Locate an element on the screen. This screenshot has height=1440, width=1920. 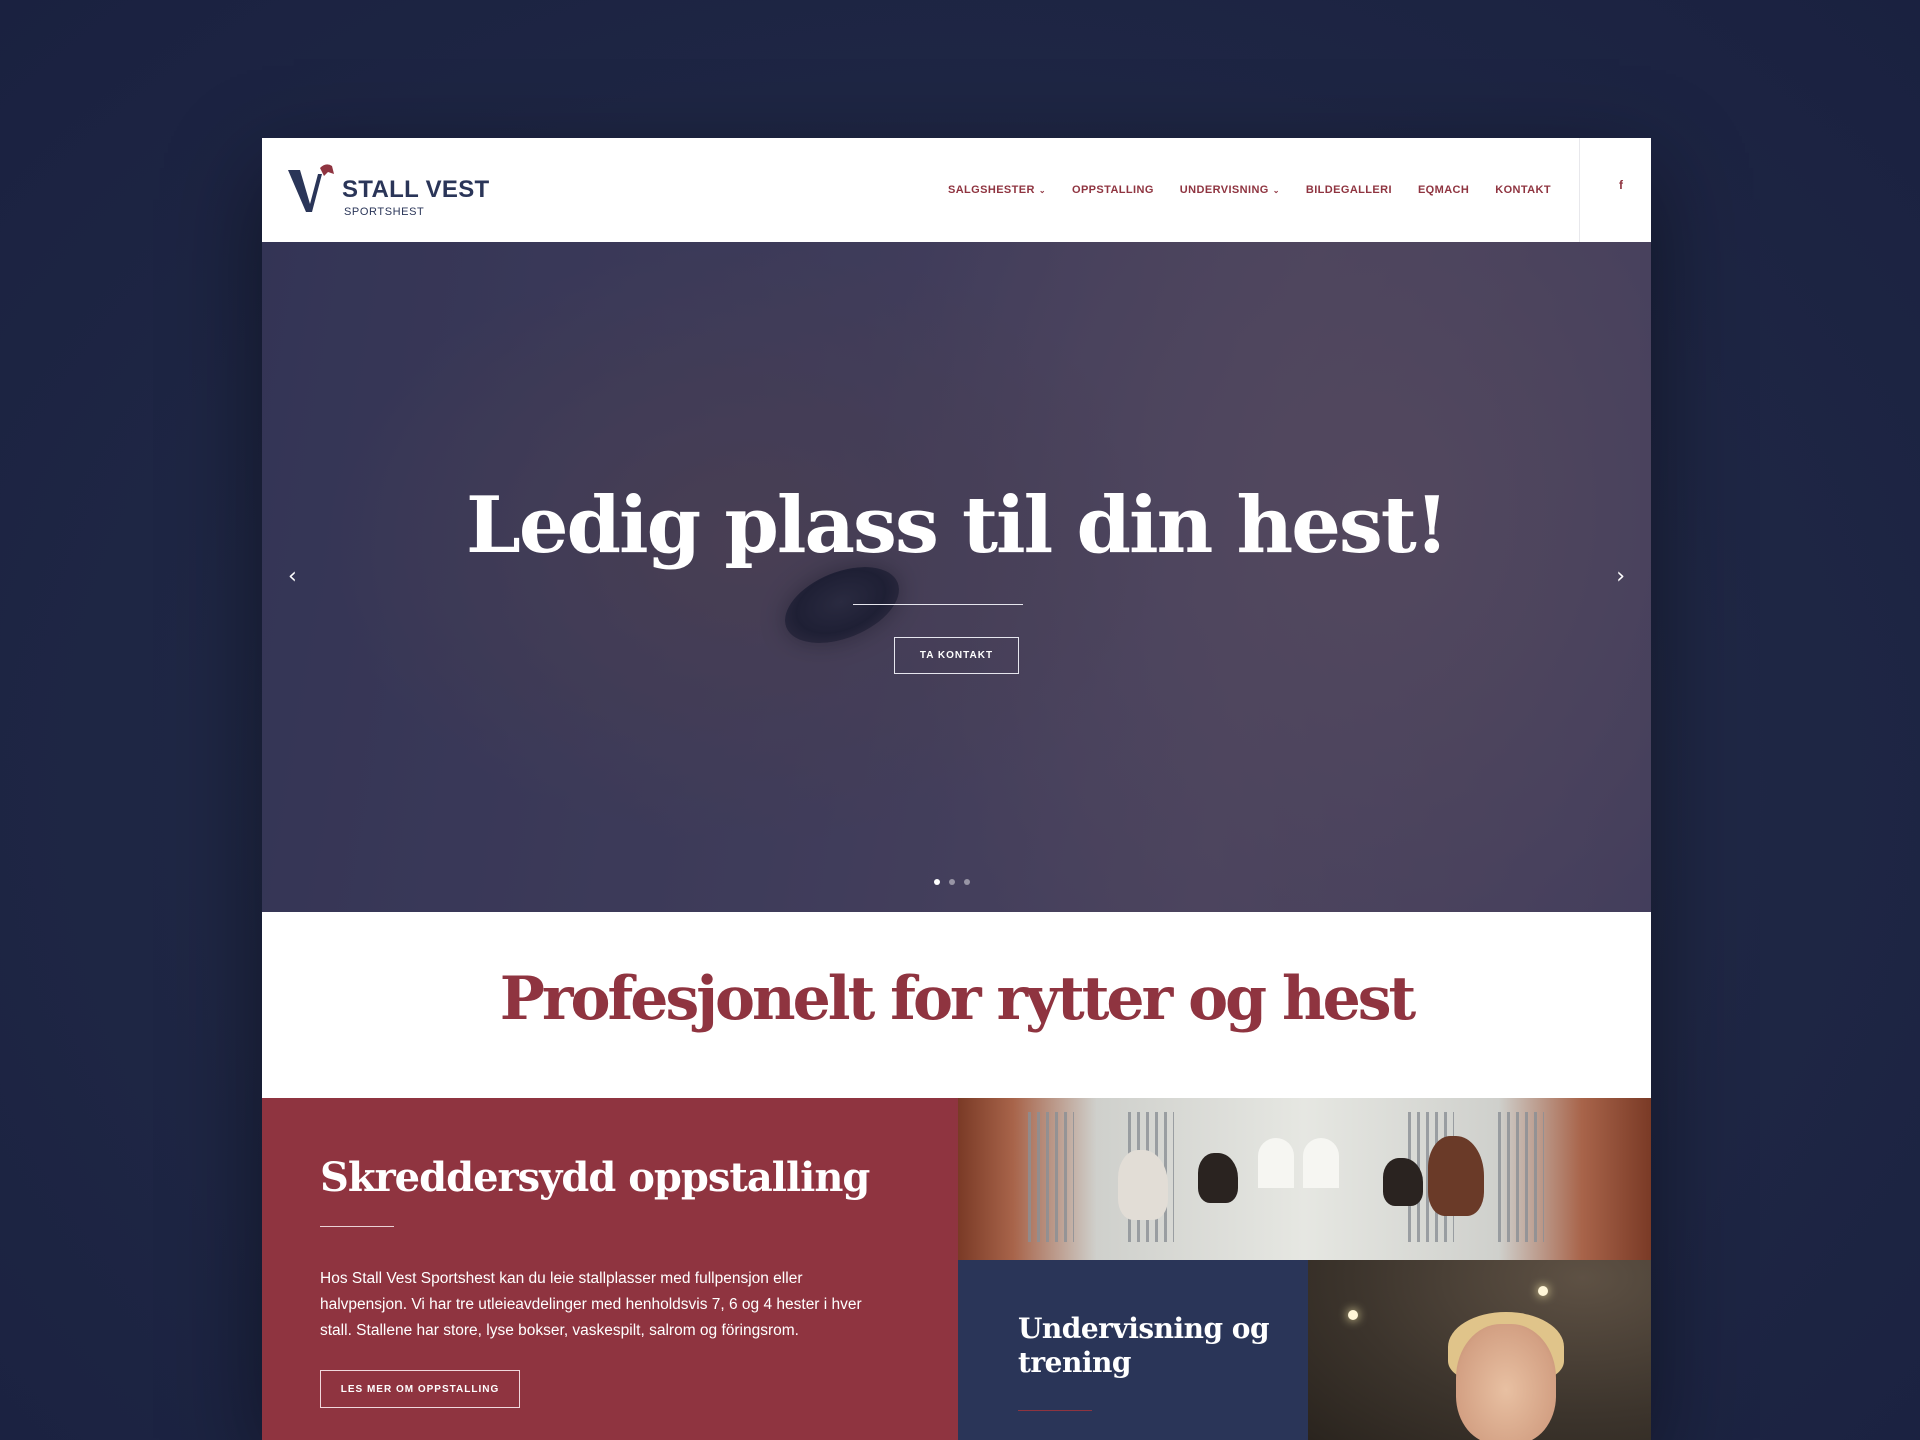
trainer-face is located at coordinates (1506, 1382).